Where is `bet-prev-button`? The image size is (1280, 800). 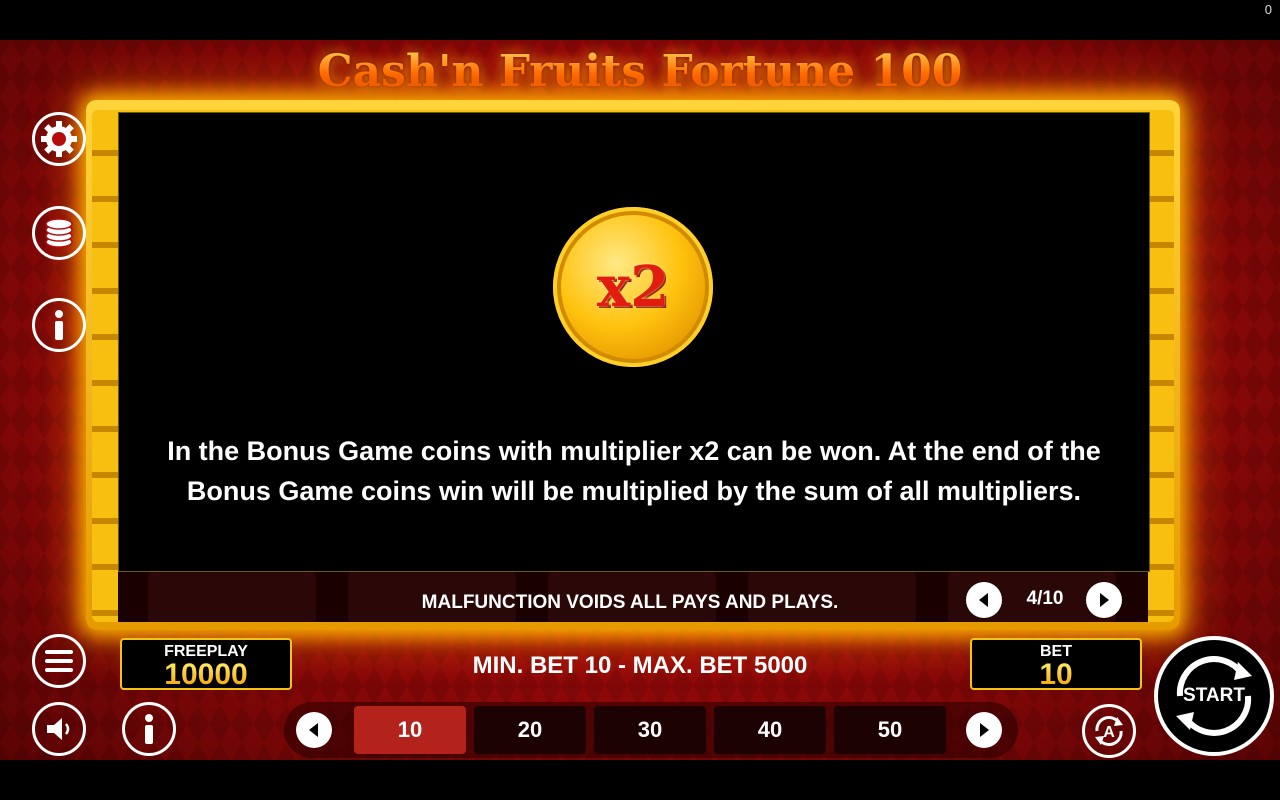
bet-prev-button is located at coordinates (314, 730).